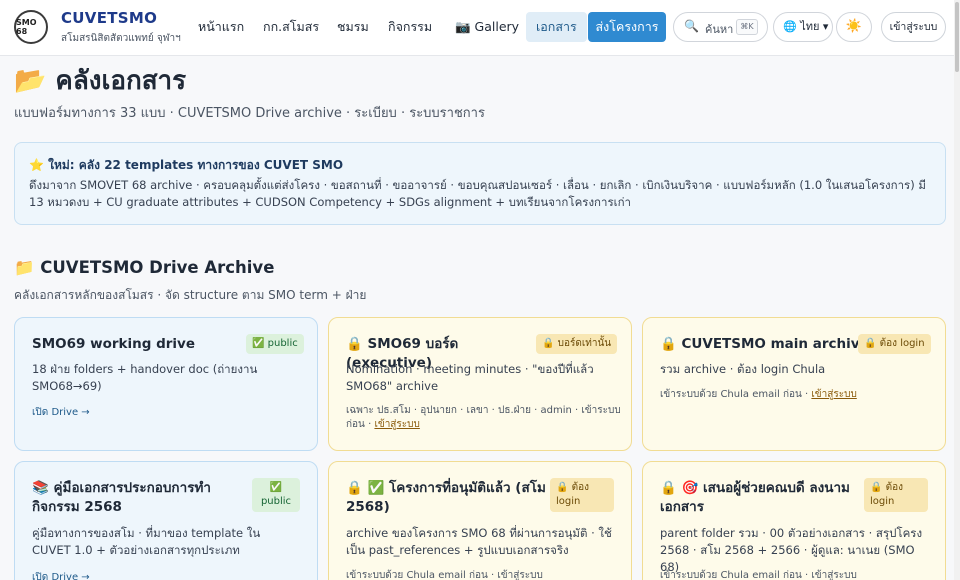 Image resolution: width=960 pixels, height=580 pixels. I want to click on page-scrollbar, so click(957, 290).